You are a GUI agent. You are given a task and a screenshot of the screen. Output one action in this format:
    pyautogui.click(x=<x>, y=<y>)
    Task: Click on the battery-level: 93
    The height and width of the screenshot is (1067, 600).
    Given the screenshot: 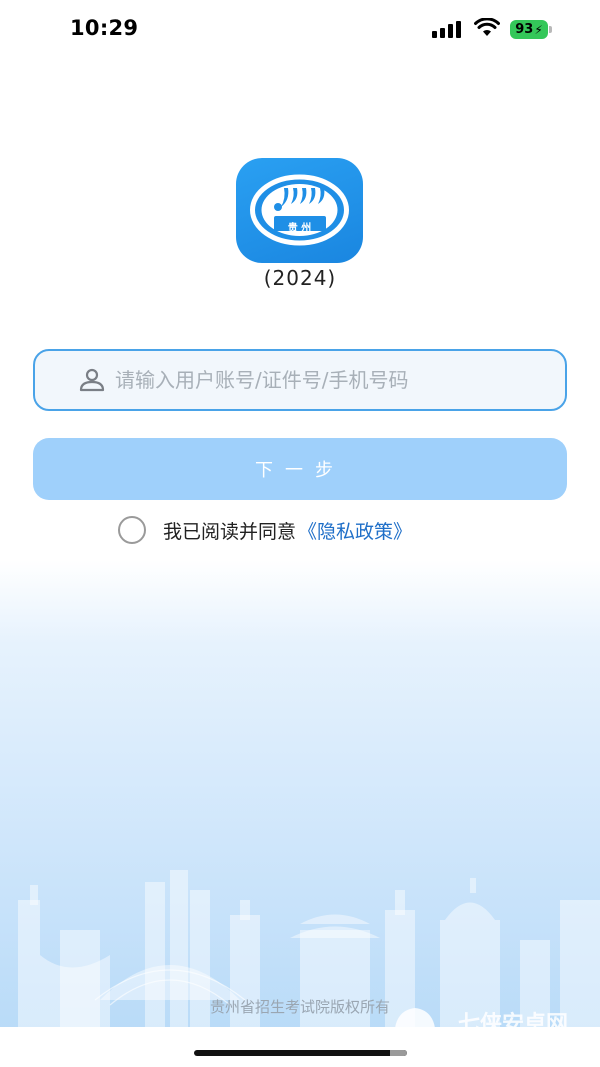 What is the action you would take?
    pyautogui.click(x=524, y=29)
    